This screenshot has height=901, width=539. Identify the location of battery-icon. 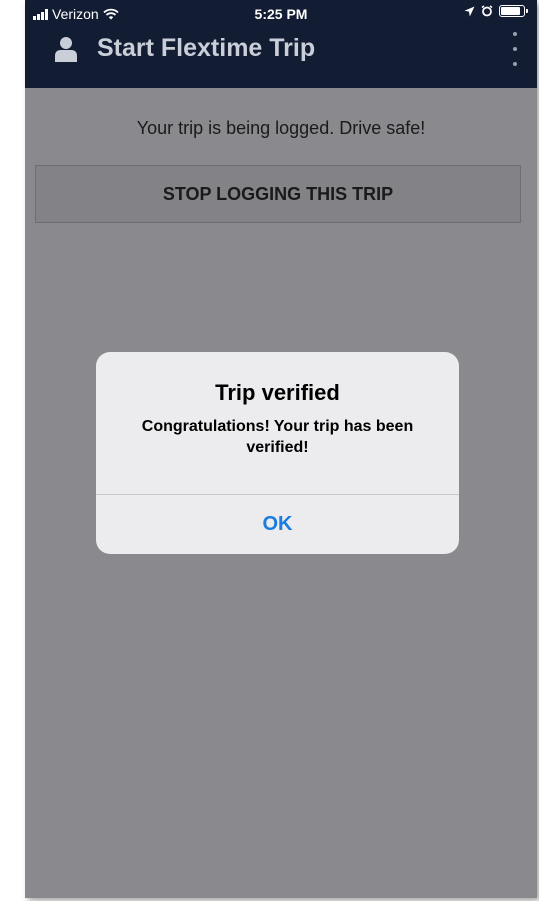
(513, 11).